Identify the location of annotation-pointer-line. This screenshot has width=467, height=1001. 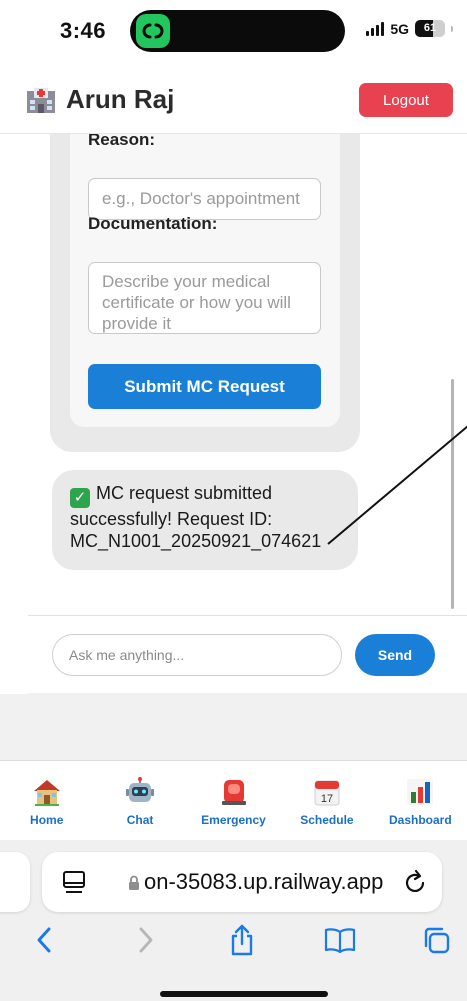
(397, 485).